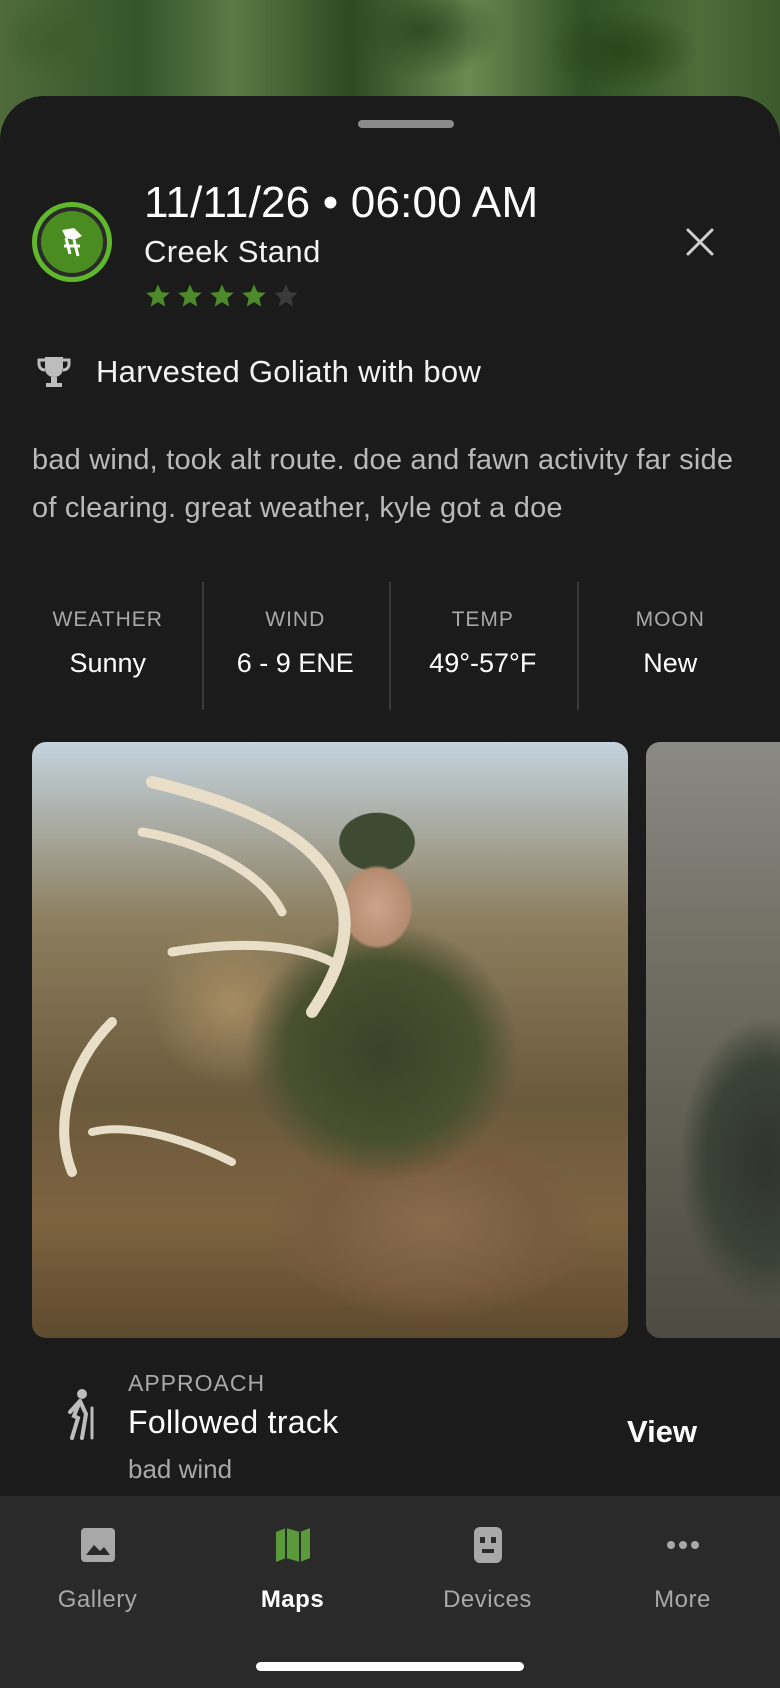  What do you see at coordinates (662, 1432) in the screenshot?
I see `view-approach-button: View` at bounding box center [662, 1432].